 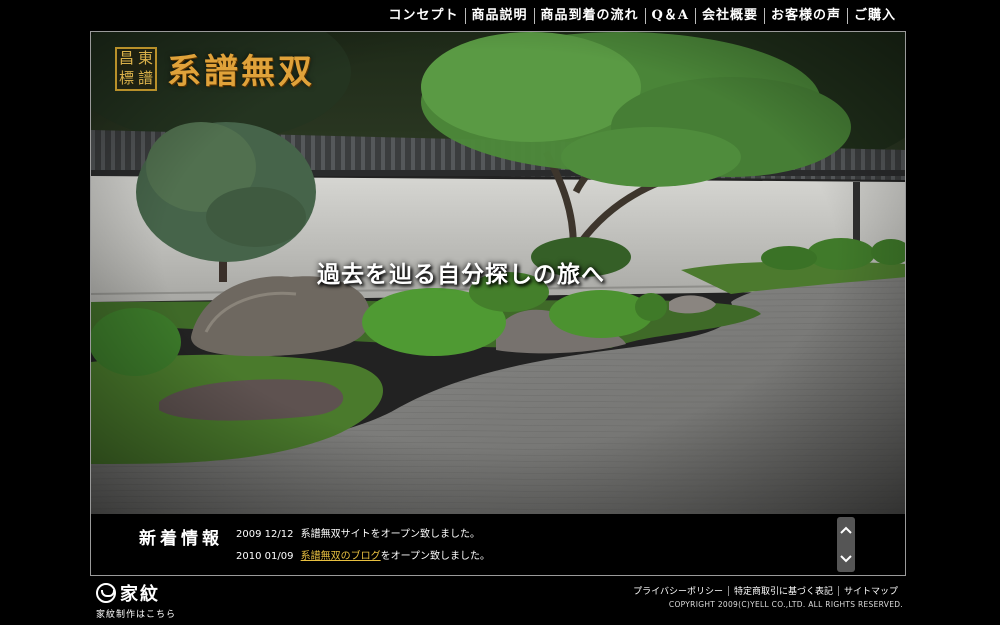 I want to click on seal-char: 譜, so click(x=145, y=78).